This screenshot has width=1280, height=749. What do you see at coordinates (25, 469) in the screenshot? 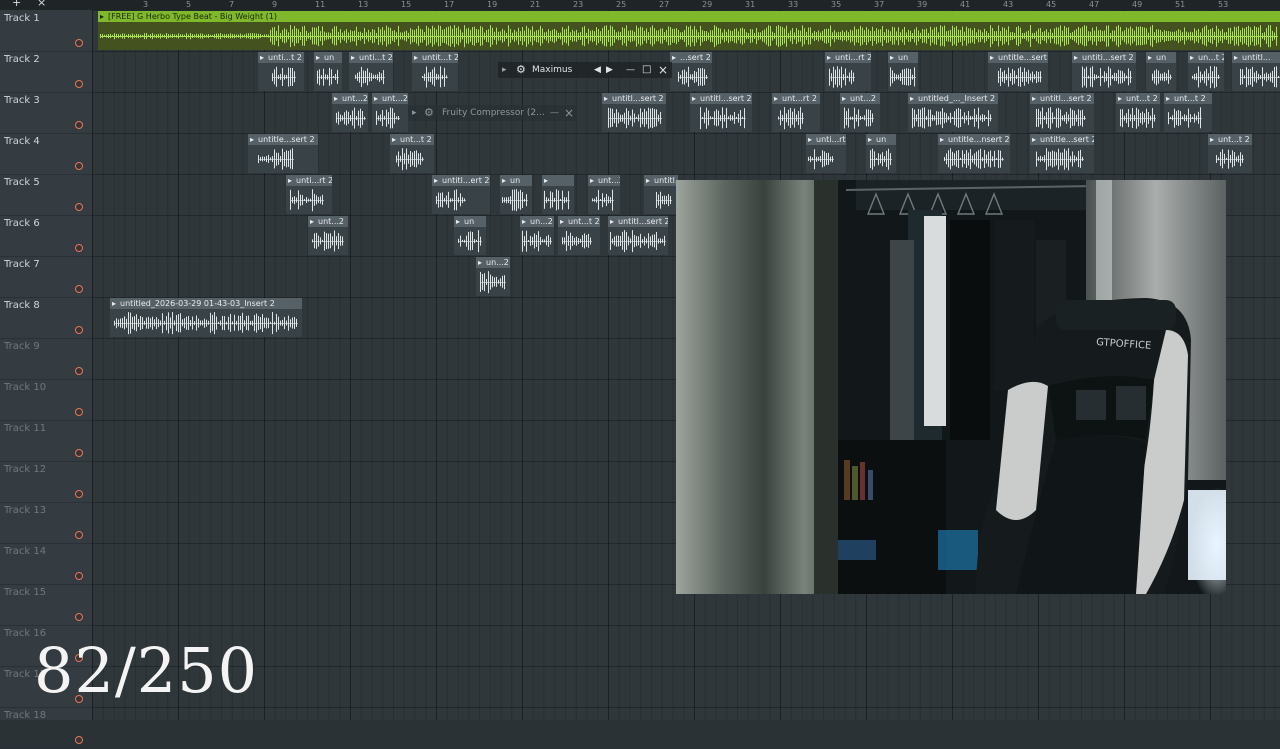
I see `track-name: Track 12` at bounding box center [25, 469].